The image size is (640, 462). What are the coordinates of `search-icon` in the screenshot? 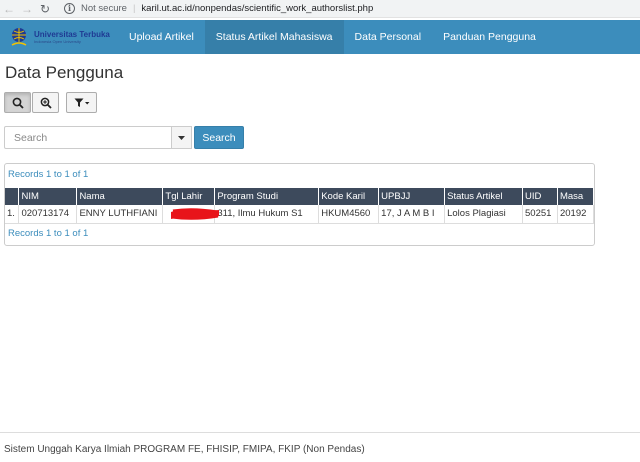 It's located at (18, 103).